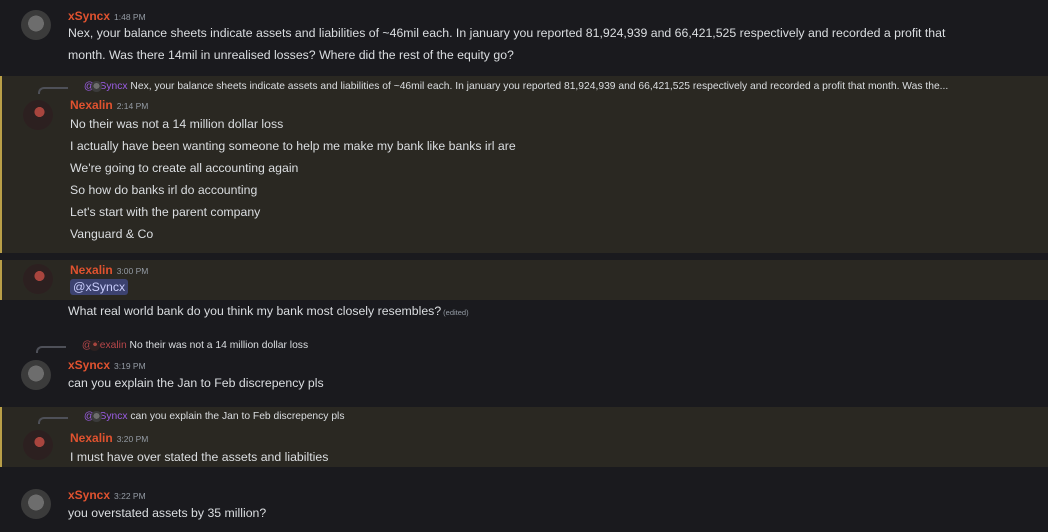 The image size is (1048, 532). What do you see at coordinates (112, 234) in the screenshot?
I see `message-text: Vanguard & Co` at bounding box center [112, 234].